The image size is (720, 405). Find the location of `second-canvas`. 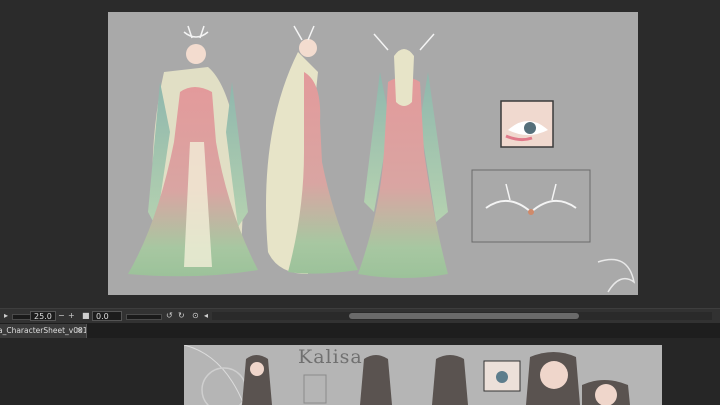

second-canvas is located at coordinates (423, 375).